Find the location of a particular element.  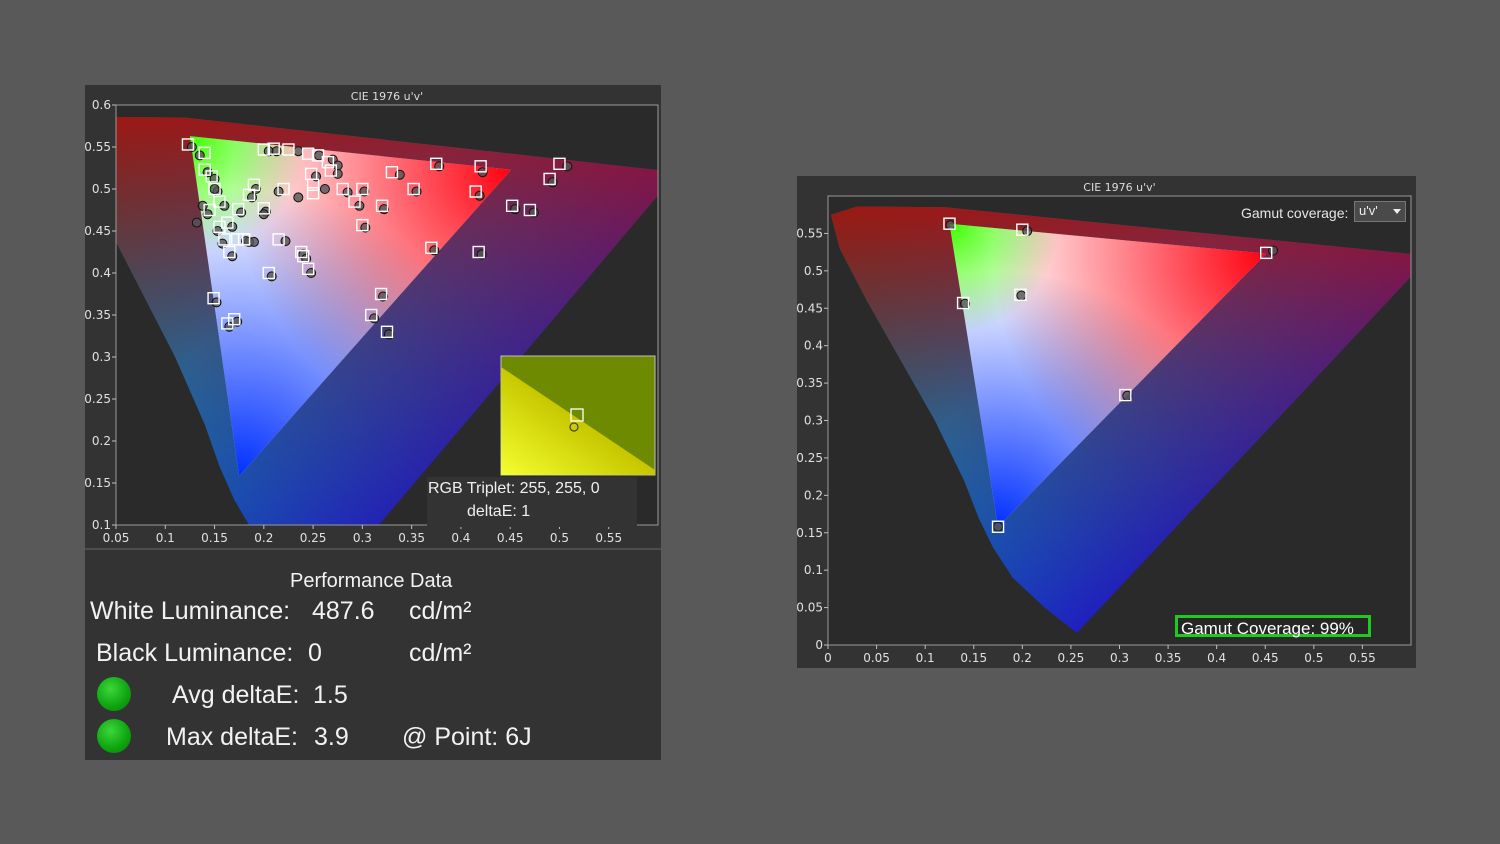

avg-delta-status-icon is located at coordinates (114, 694).